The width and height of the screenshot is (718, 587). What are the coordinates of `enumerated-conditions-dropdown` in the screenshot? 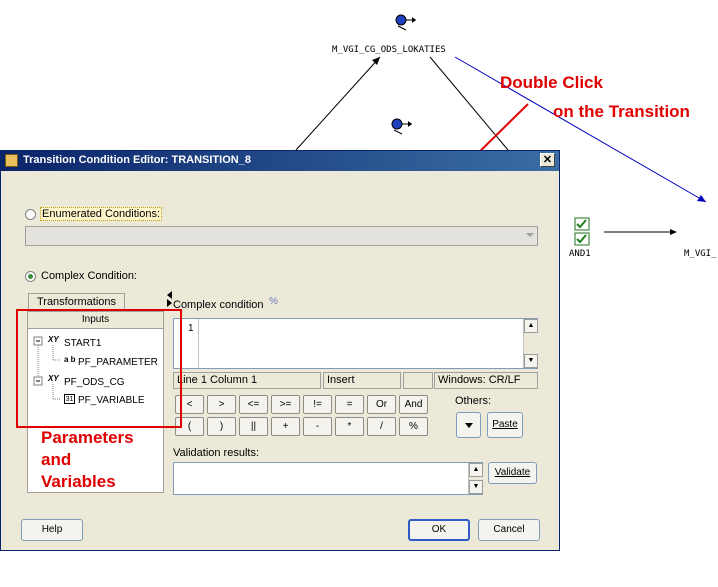 It's located at (281, 236).